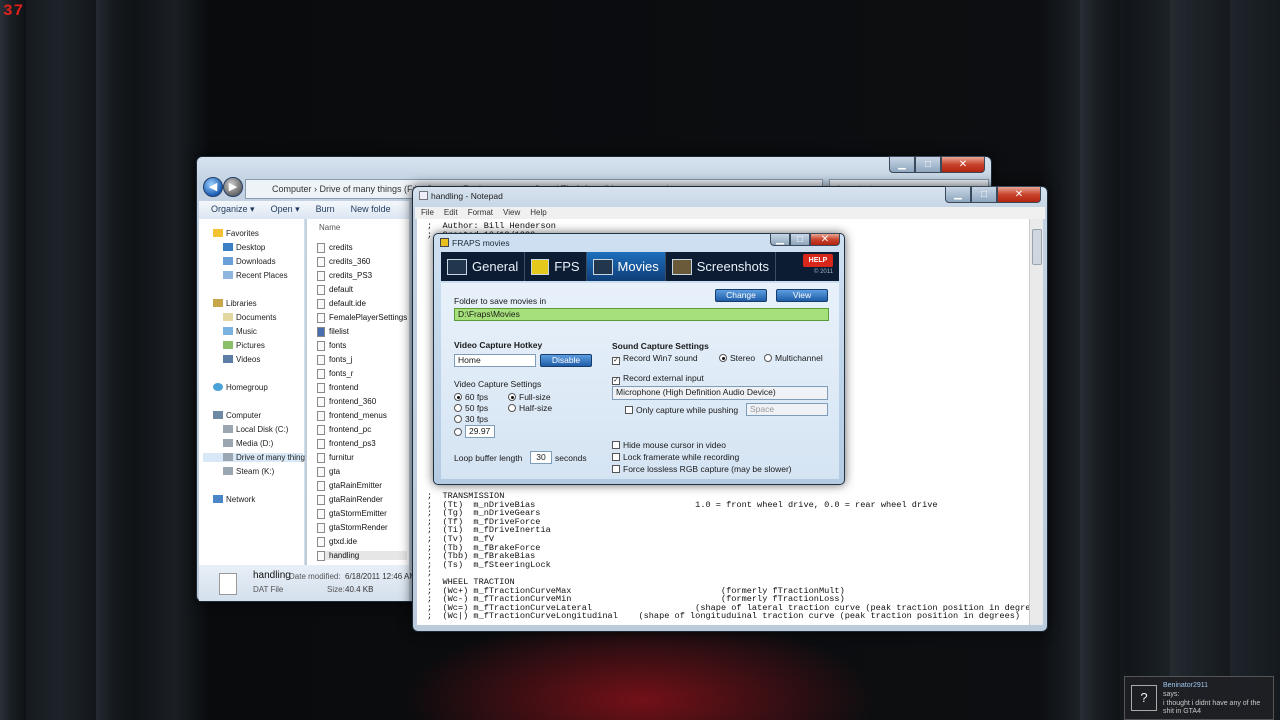 This screenshot has height=720, width=1280. Describe the element at coordinates (255, 429) in the screenshot. I see `nav-local-disk: Local Disk (C:)` at that location.